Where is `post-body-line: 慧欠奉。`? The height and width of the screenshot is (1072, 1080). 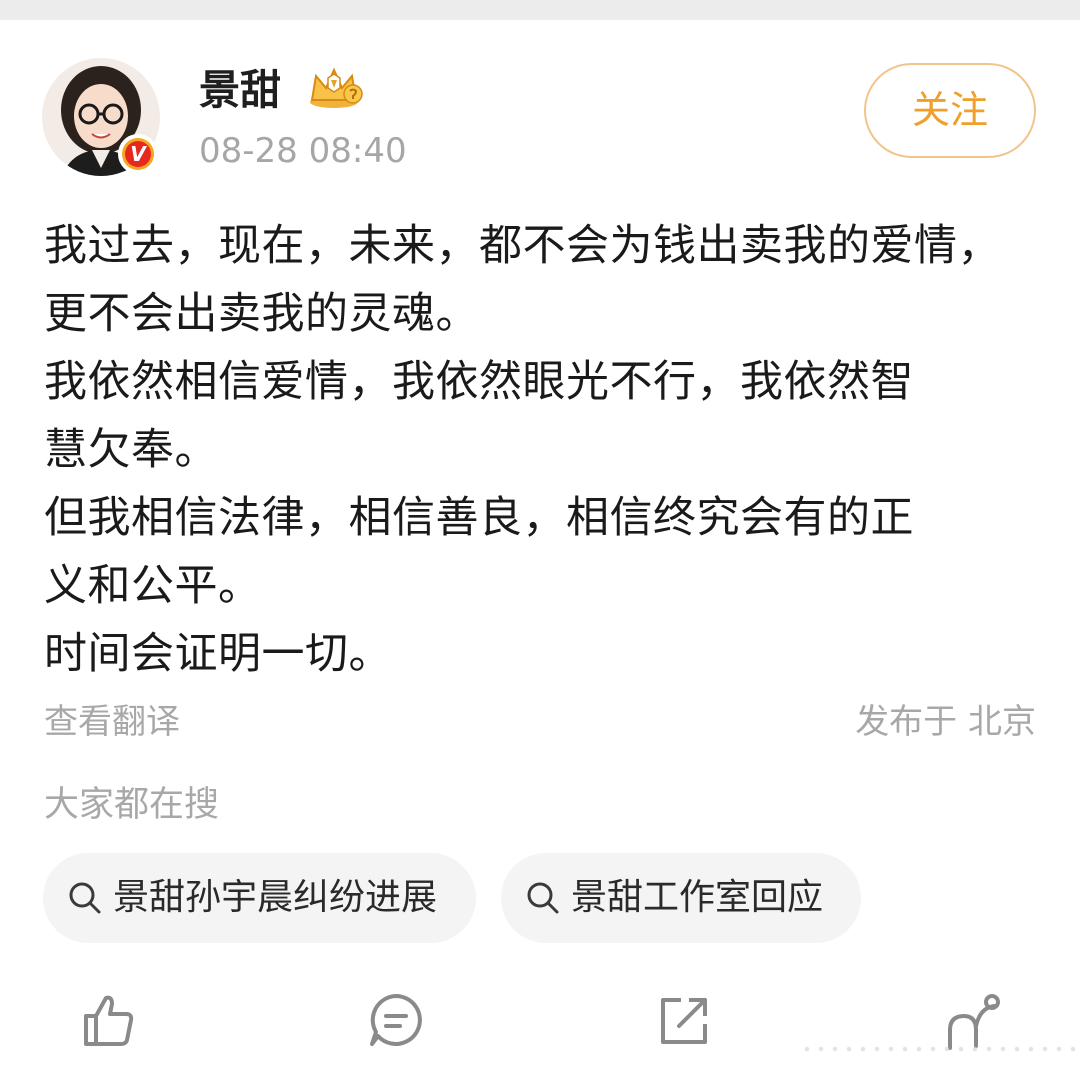
post-body-line: 慧欠奉。 is located at coordinates (131, 450).